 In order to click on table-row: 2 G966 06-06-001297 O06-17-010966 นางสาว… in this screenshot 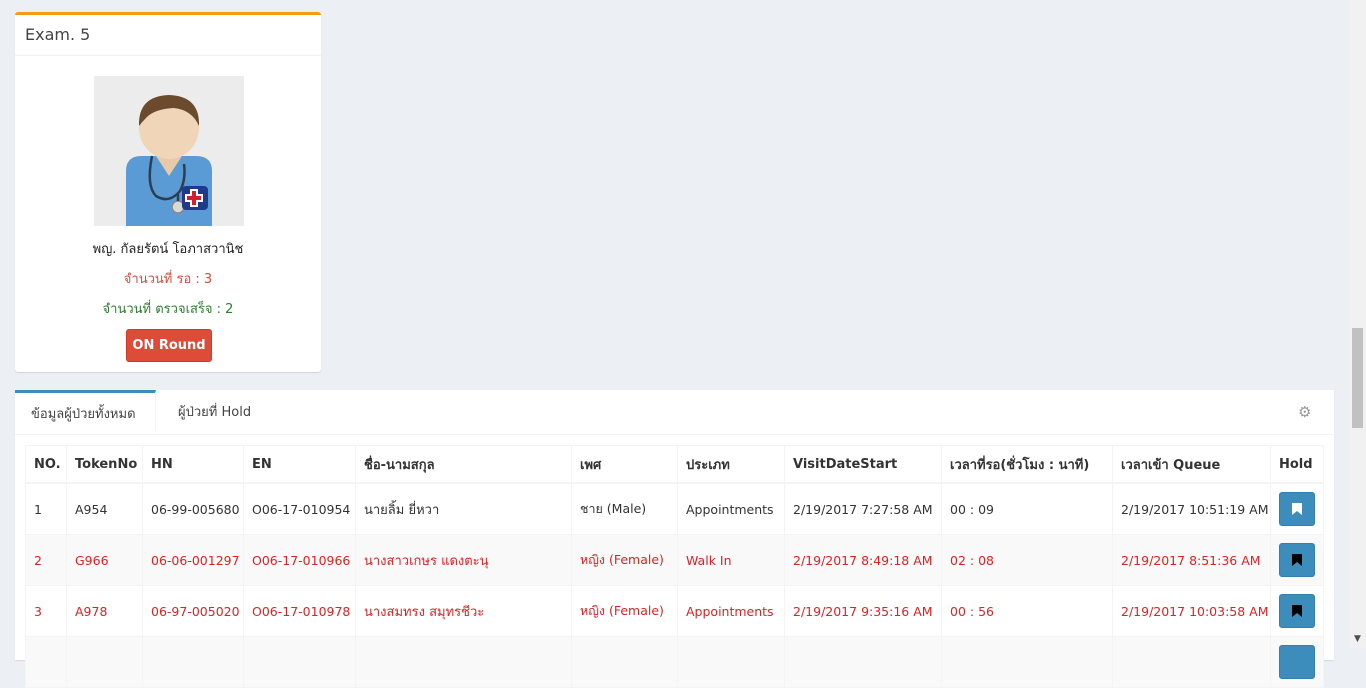, I will do `click(674, 560)`.